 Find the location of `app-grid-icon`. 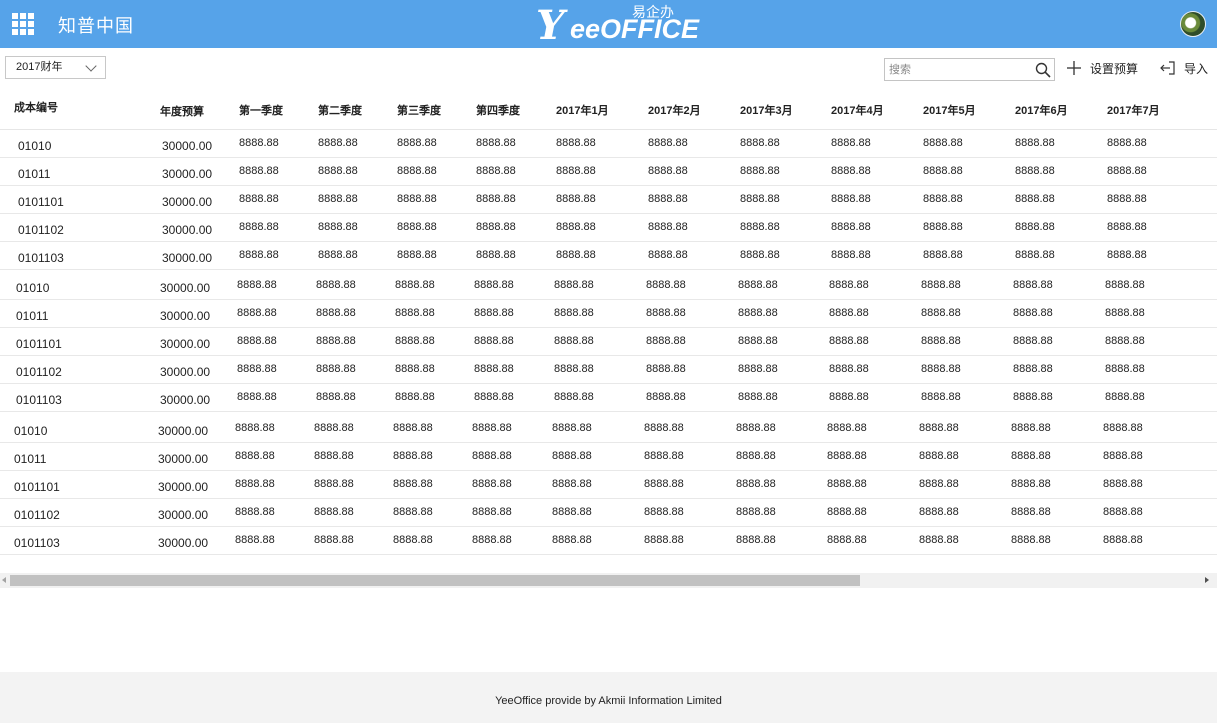

app-grid-icon is located at coordinates (23, 24).